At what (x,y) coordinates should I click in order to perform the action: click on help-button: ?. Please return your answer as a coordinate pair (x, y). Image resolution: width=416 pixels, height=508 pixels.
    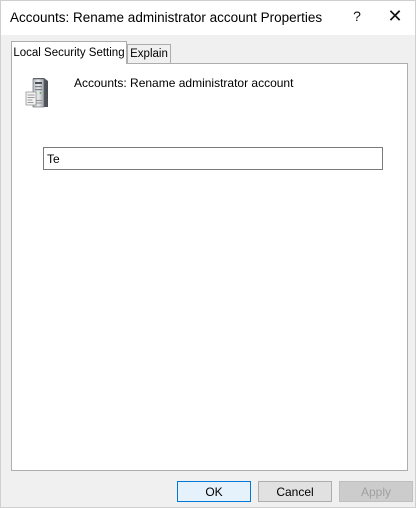
    Looking at the image, I should click on (357, 16).